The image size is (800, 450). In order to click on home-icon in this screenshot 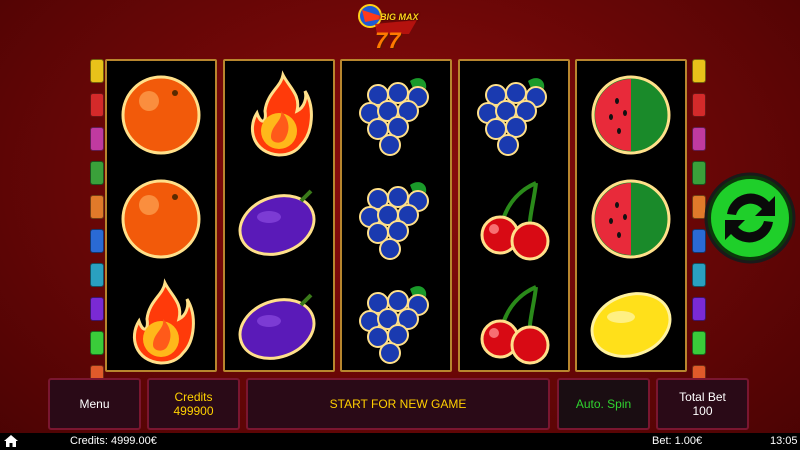, I will do `click(11, 442)`.